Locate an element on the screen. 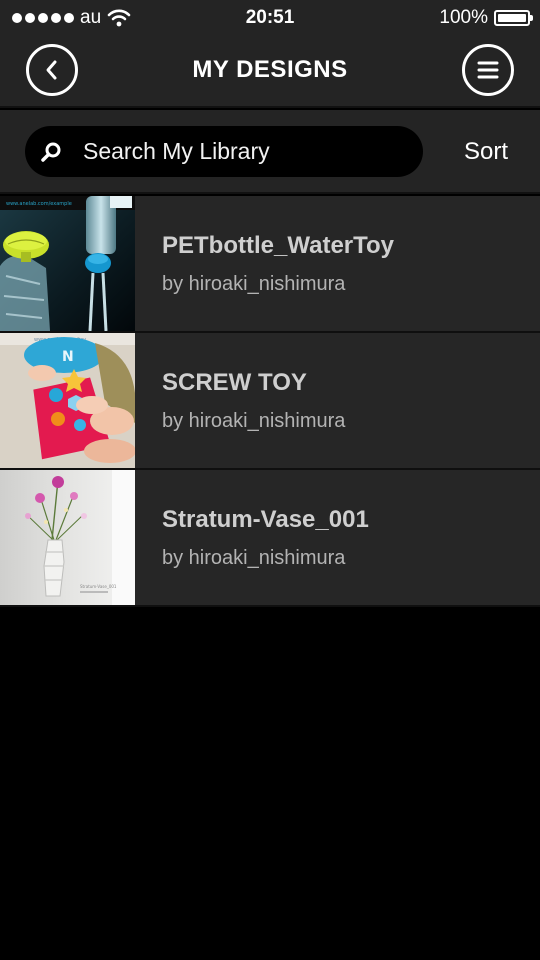 The height and width of the screenshot is (960, 540). design-thumbnail: www.anelab.com/example is located at coordinates (67, 263).